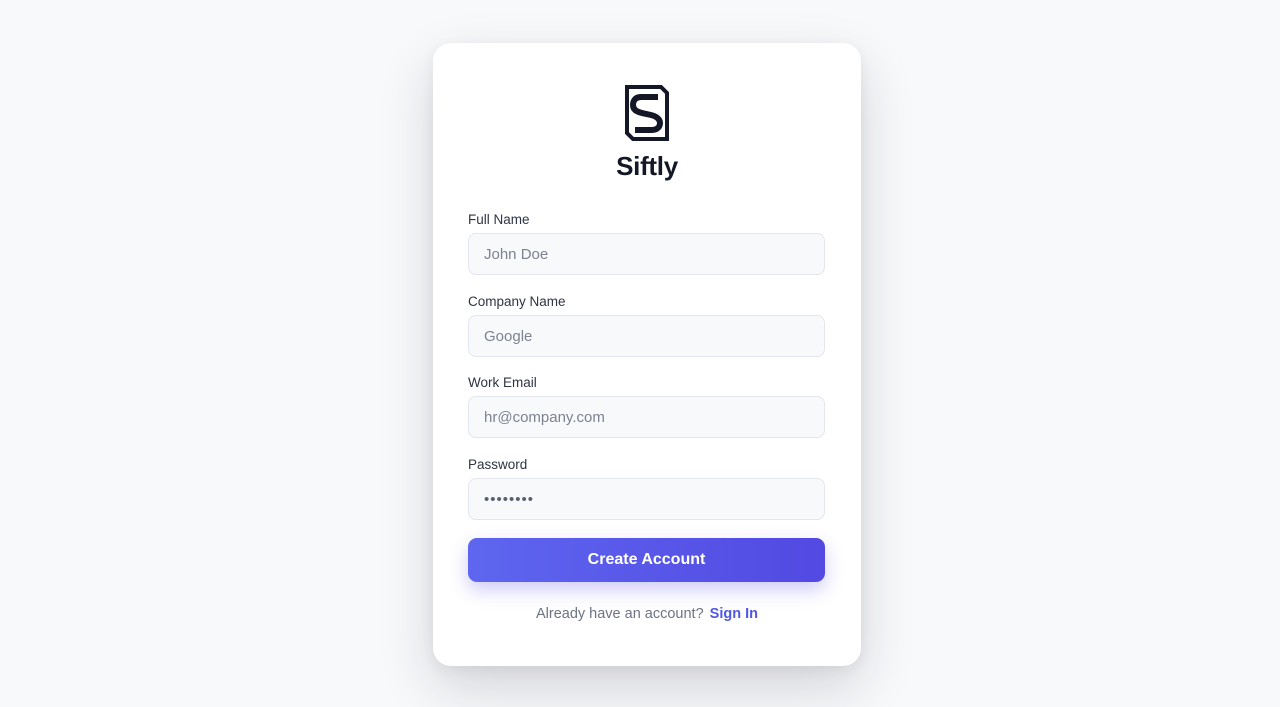 The image size is (1280, 707). What do you see at coordinates (734, 614) in the screenshot?
I see `sign-in-link: Sign In` at bounding box center [734, 614].